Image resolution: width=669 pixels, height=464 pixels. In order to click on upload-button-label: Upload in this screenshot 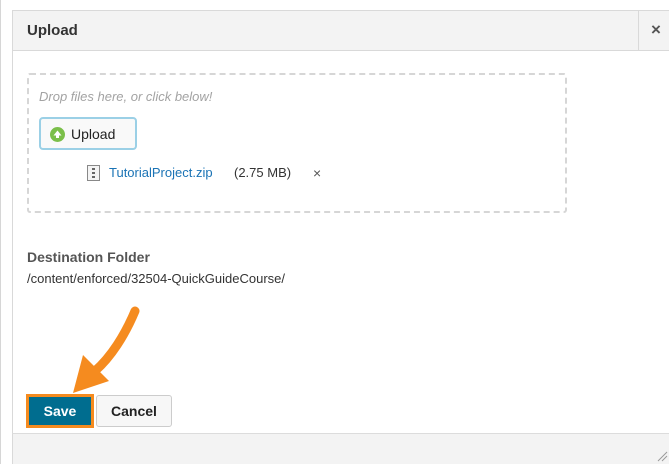, I will do `click(93, 134)`.